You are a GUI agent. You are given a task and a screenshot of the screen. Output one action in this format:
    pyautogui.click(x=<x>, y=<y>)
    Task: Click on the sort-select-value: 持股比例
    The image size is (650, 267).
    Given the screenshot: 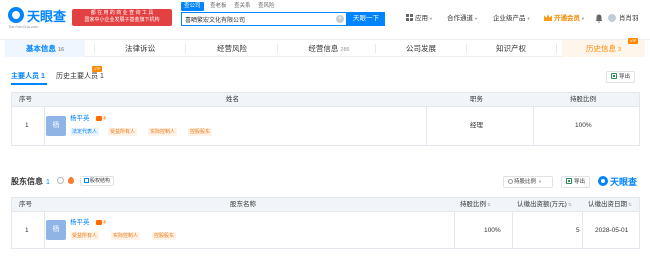 What is the action you would take?
    pyautogui.click(x=525, y=182)
    